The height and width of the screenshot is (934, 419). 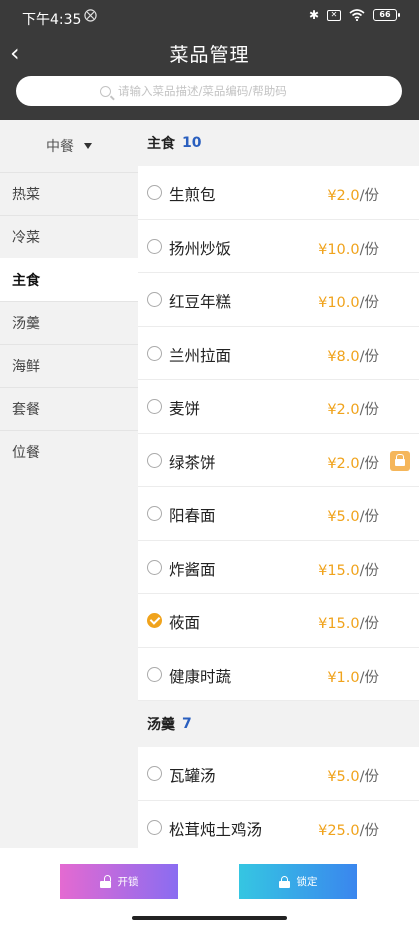 What do you see at coordinates (218, 91) in the screenshot?
I see `search-input` at bounding box center [218, 91].